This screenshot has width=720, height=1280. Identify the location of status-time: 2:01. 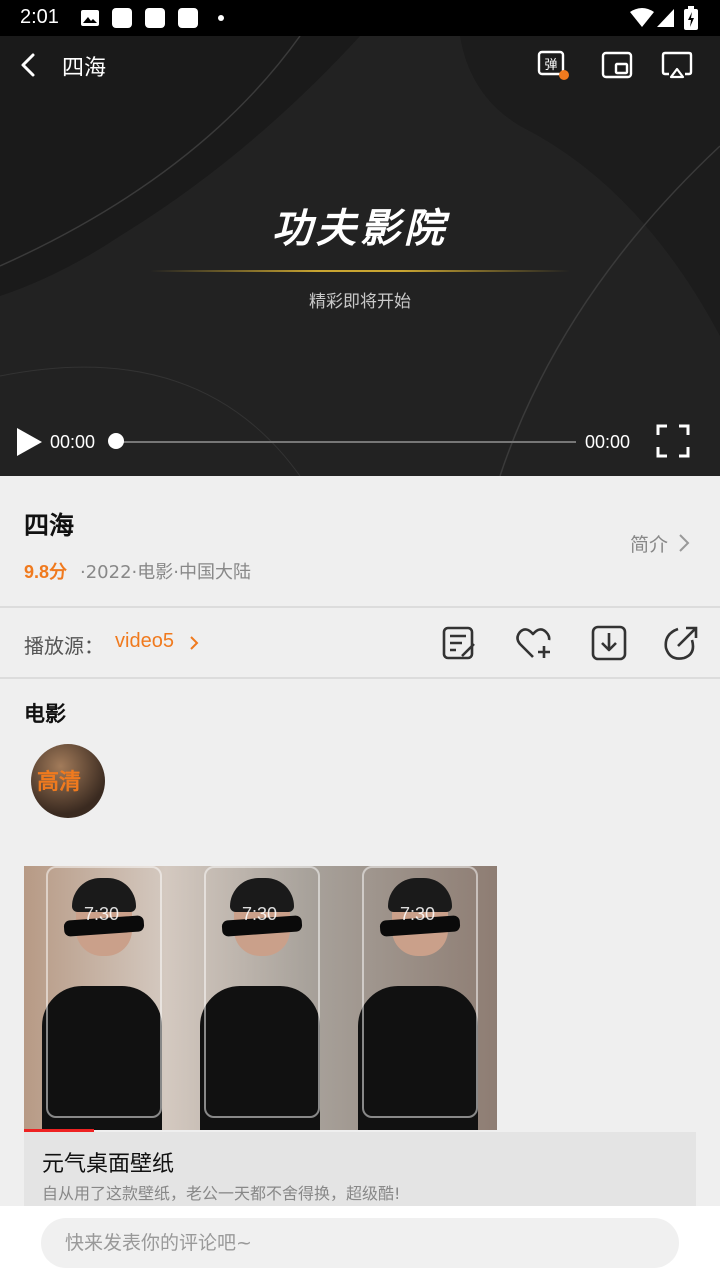
(39, 17).